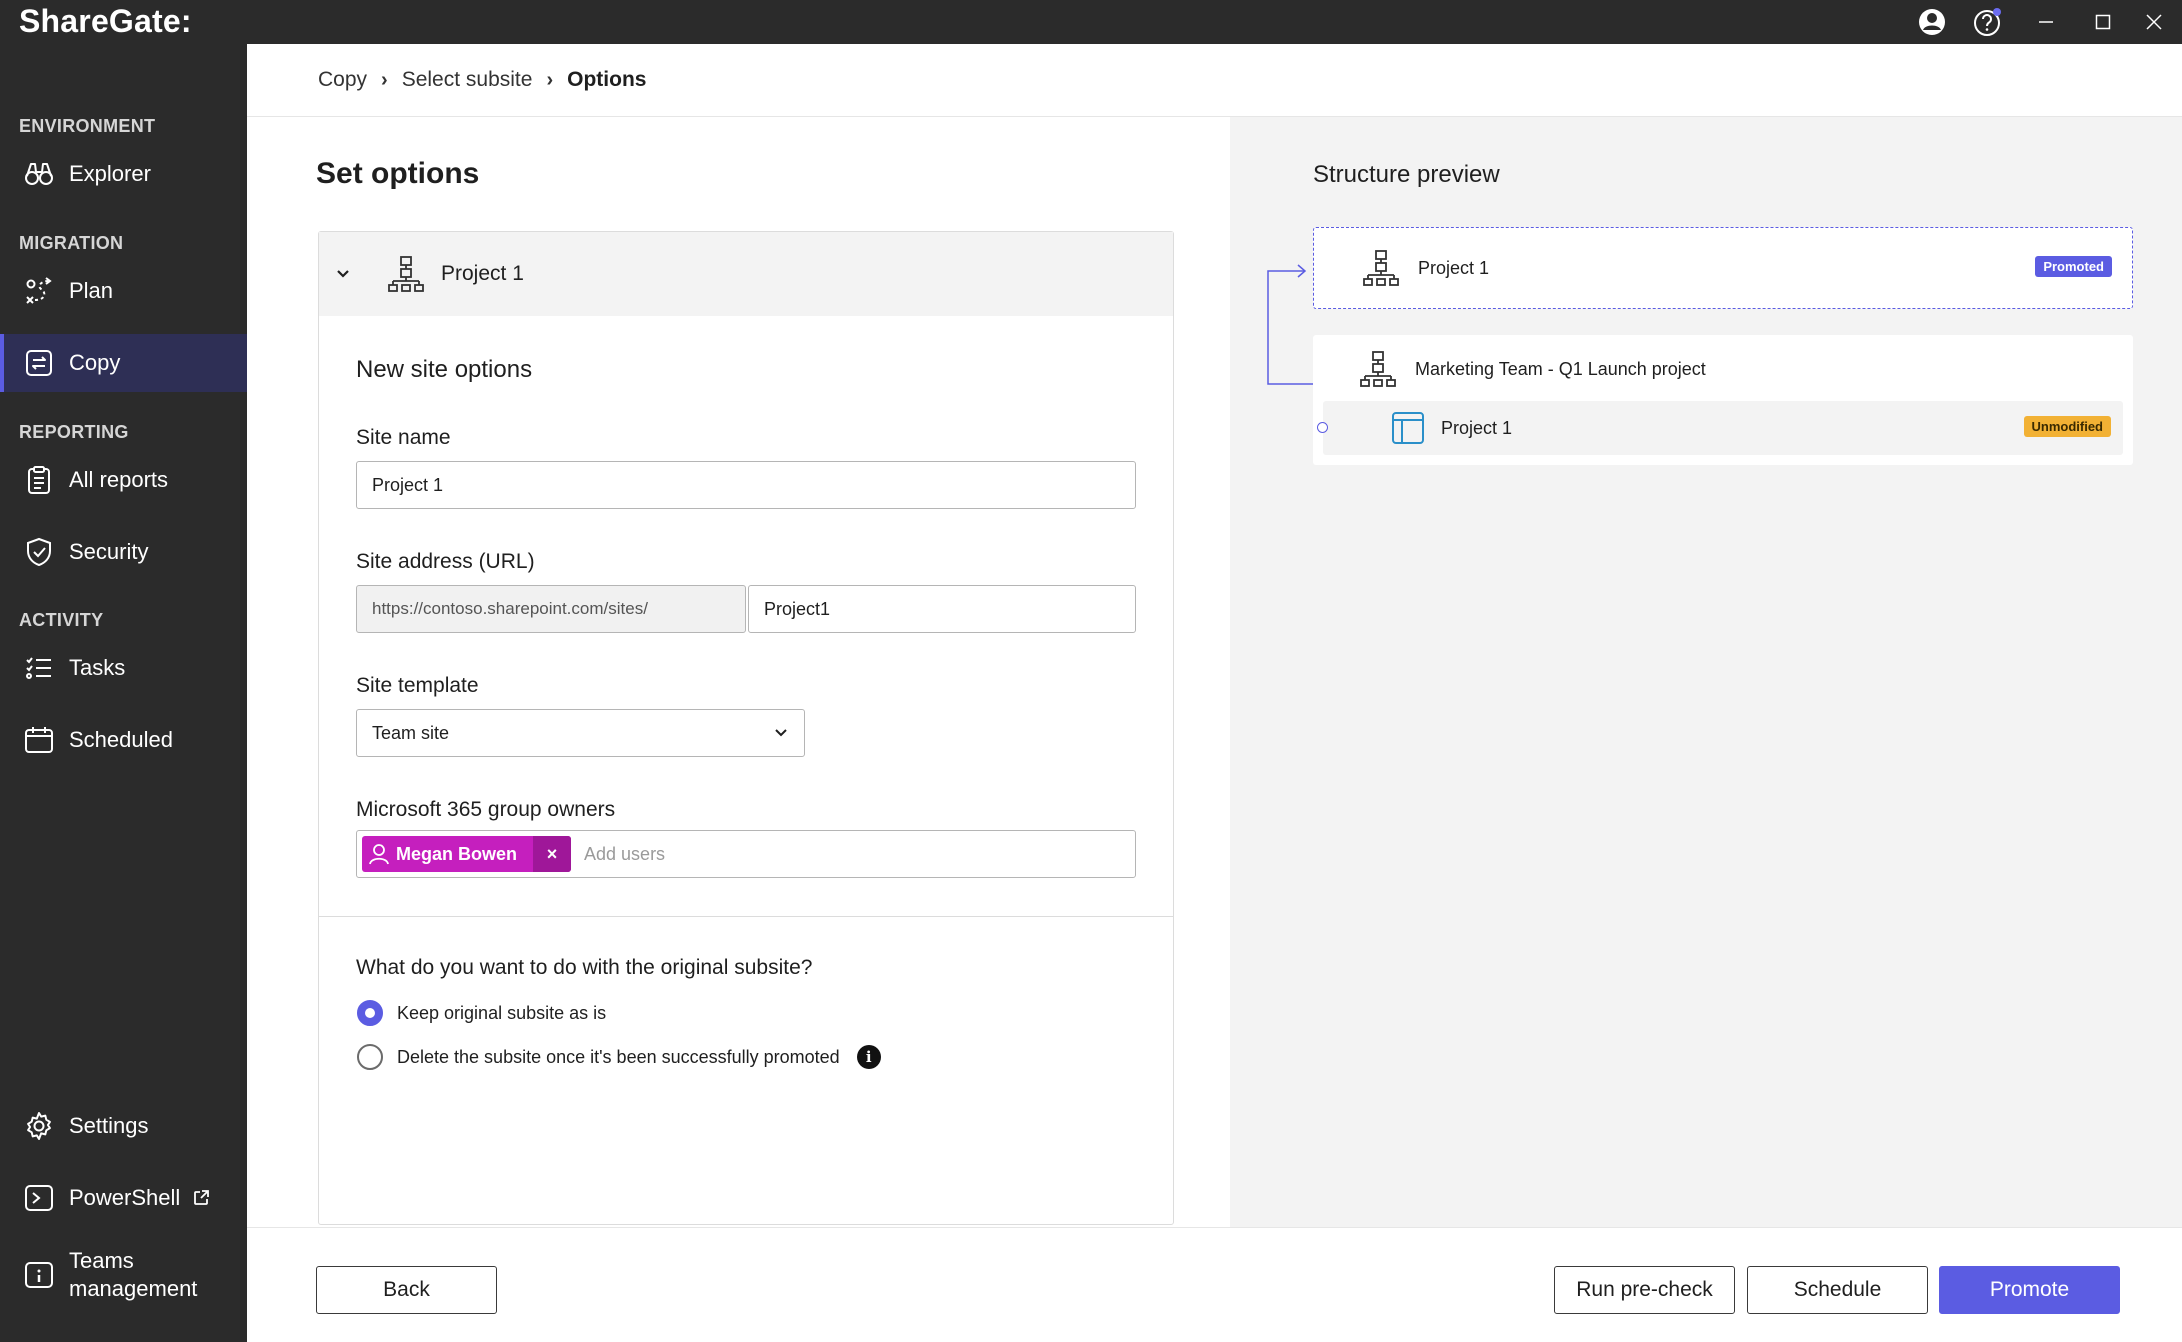 This screenshot has width=2182, height=1342. Describe the element at coordinates (123, 291) in the screenshot. I see `sidebar-item-plan: Plan` at that location.